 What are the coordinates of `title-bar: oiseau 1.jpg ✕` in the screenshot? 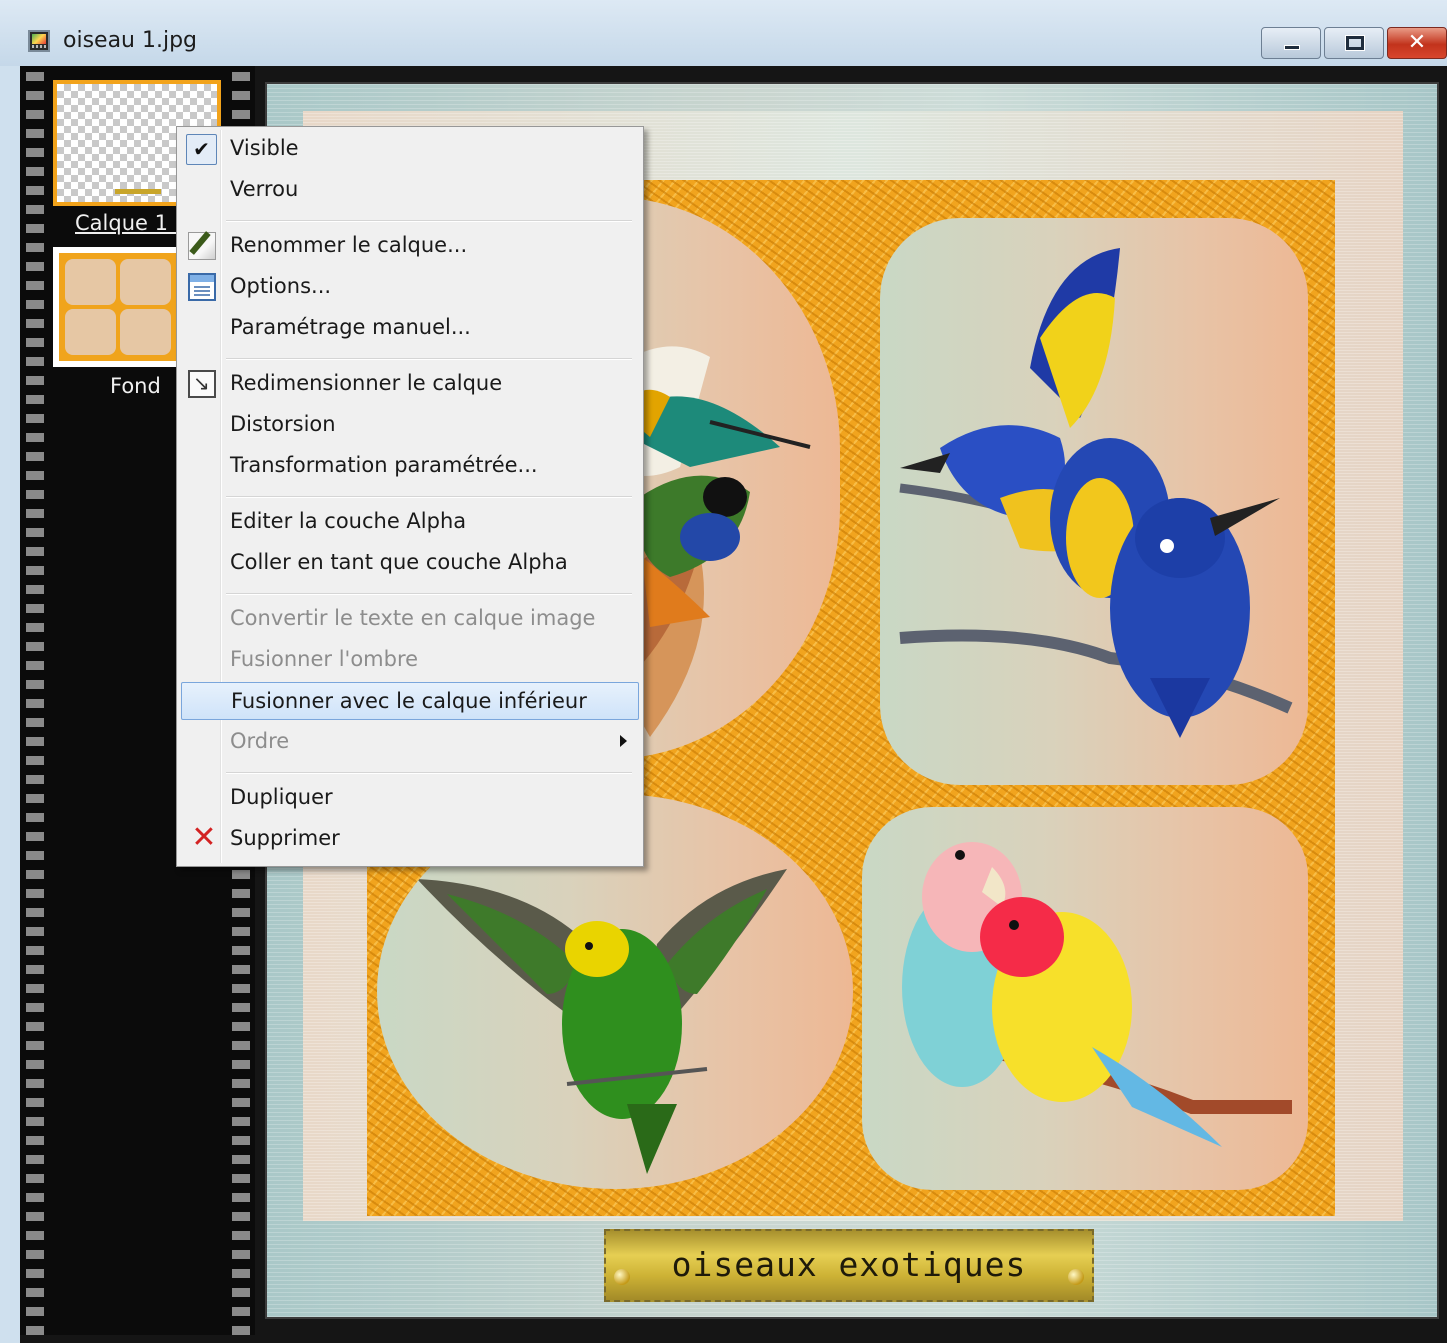 It's located at (723, 33).